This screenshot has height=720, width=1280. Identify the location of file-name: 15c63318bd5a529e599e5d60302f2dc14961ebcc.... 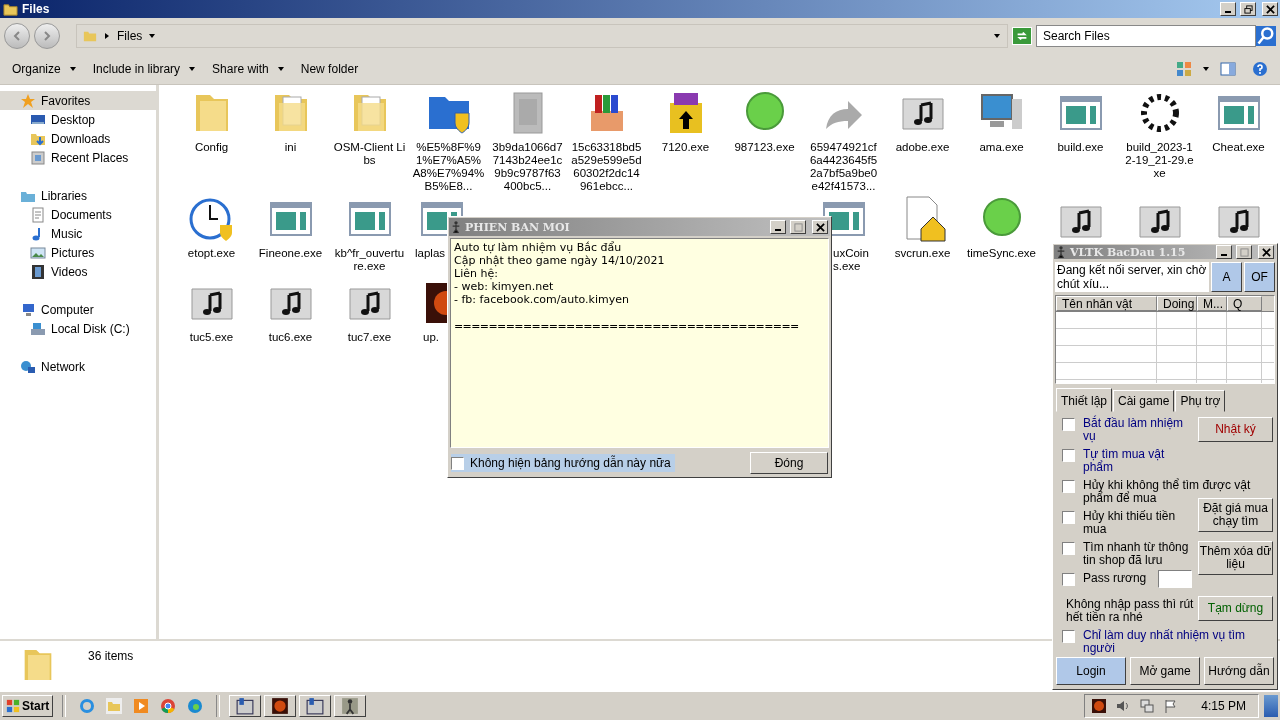
(606, 167).